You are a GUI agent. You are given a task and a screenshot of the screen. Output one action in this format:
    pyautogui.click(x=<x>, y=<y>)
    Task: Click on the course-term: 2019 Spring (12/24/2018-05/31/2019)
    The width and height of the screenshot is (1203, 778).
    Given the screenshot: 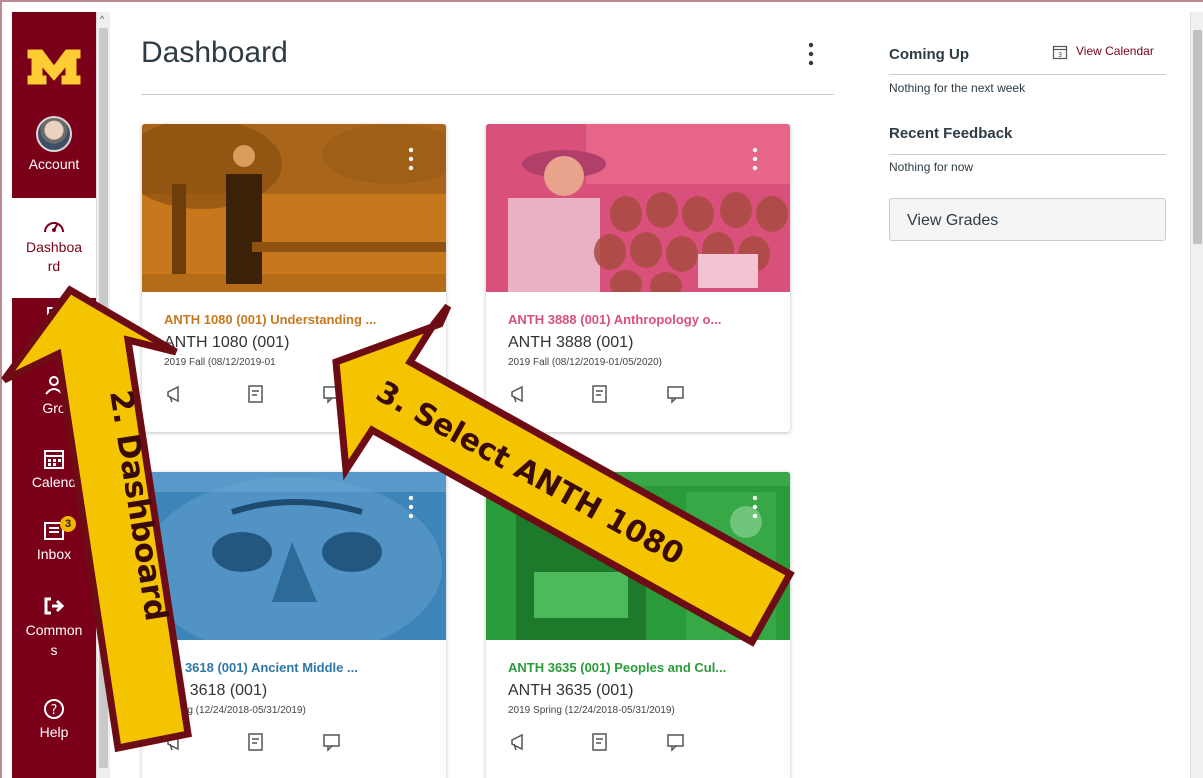 What is the action you would take?
    pyautogui.click(x=591, y=710)
    